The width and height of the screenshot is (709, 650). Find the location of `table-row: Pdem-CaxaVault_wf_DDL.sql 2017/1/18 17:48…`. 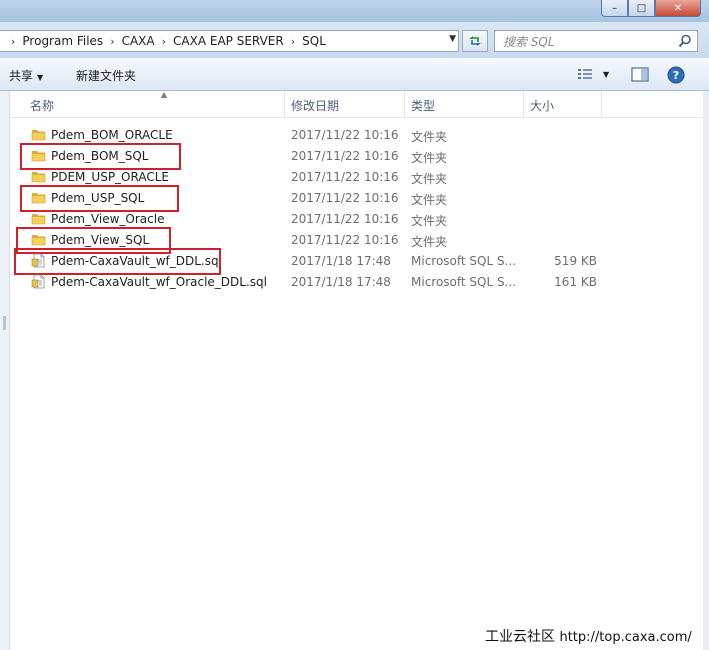

table-row: Pdem-CaxaVault_wf_DDL.sql 2017/1/18 17:48… is located at coordinates (354, 261).